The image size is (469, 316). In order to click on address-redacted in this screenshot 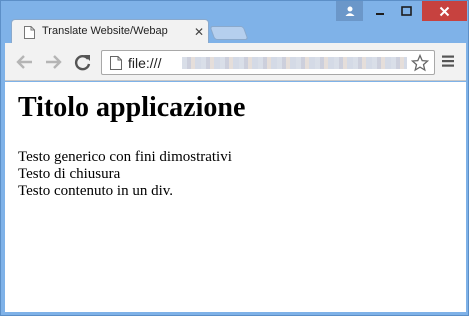, I will do `click(294, 63)`.